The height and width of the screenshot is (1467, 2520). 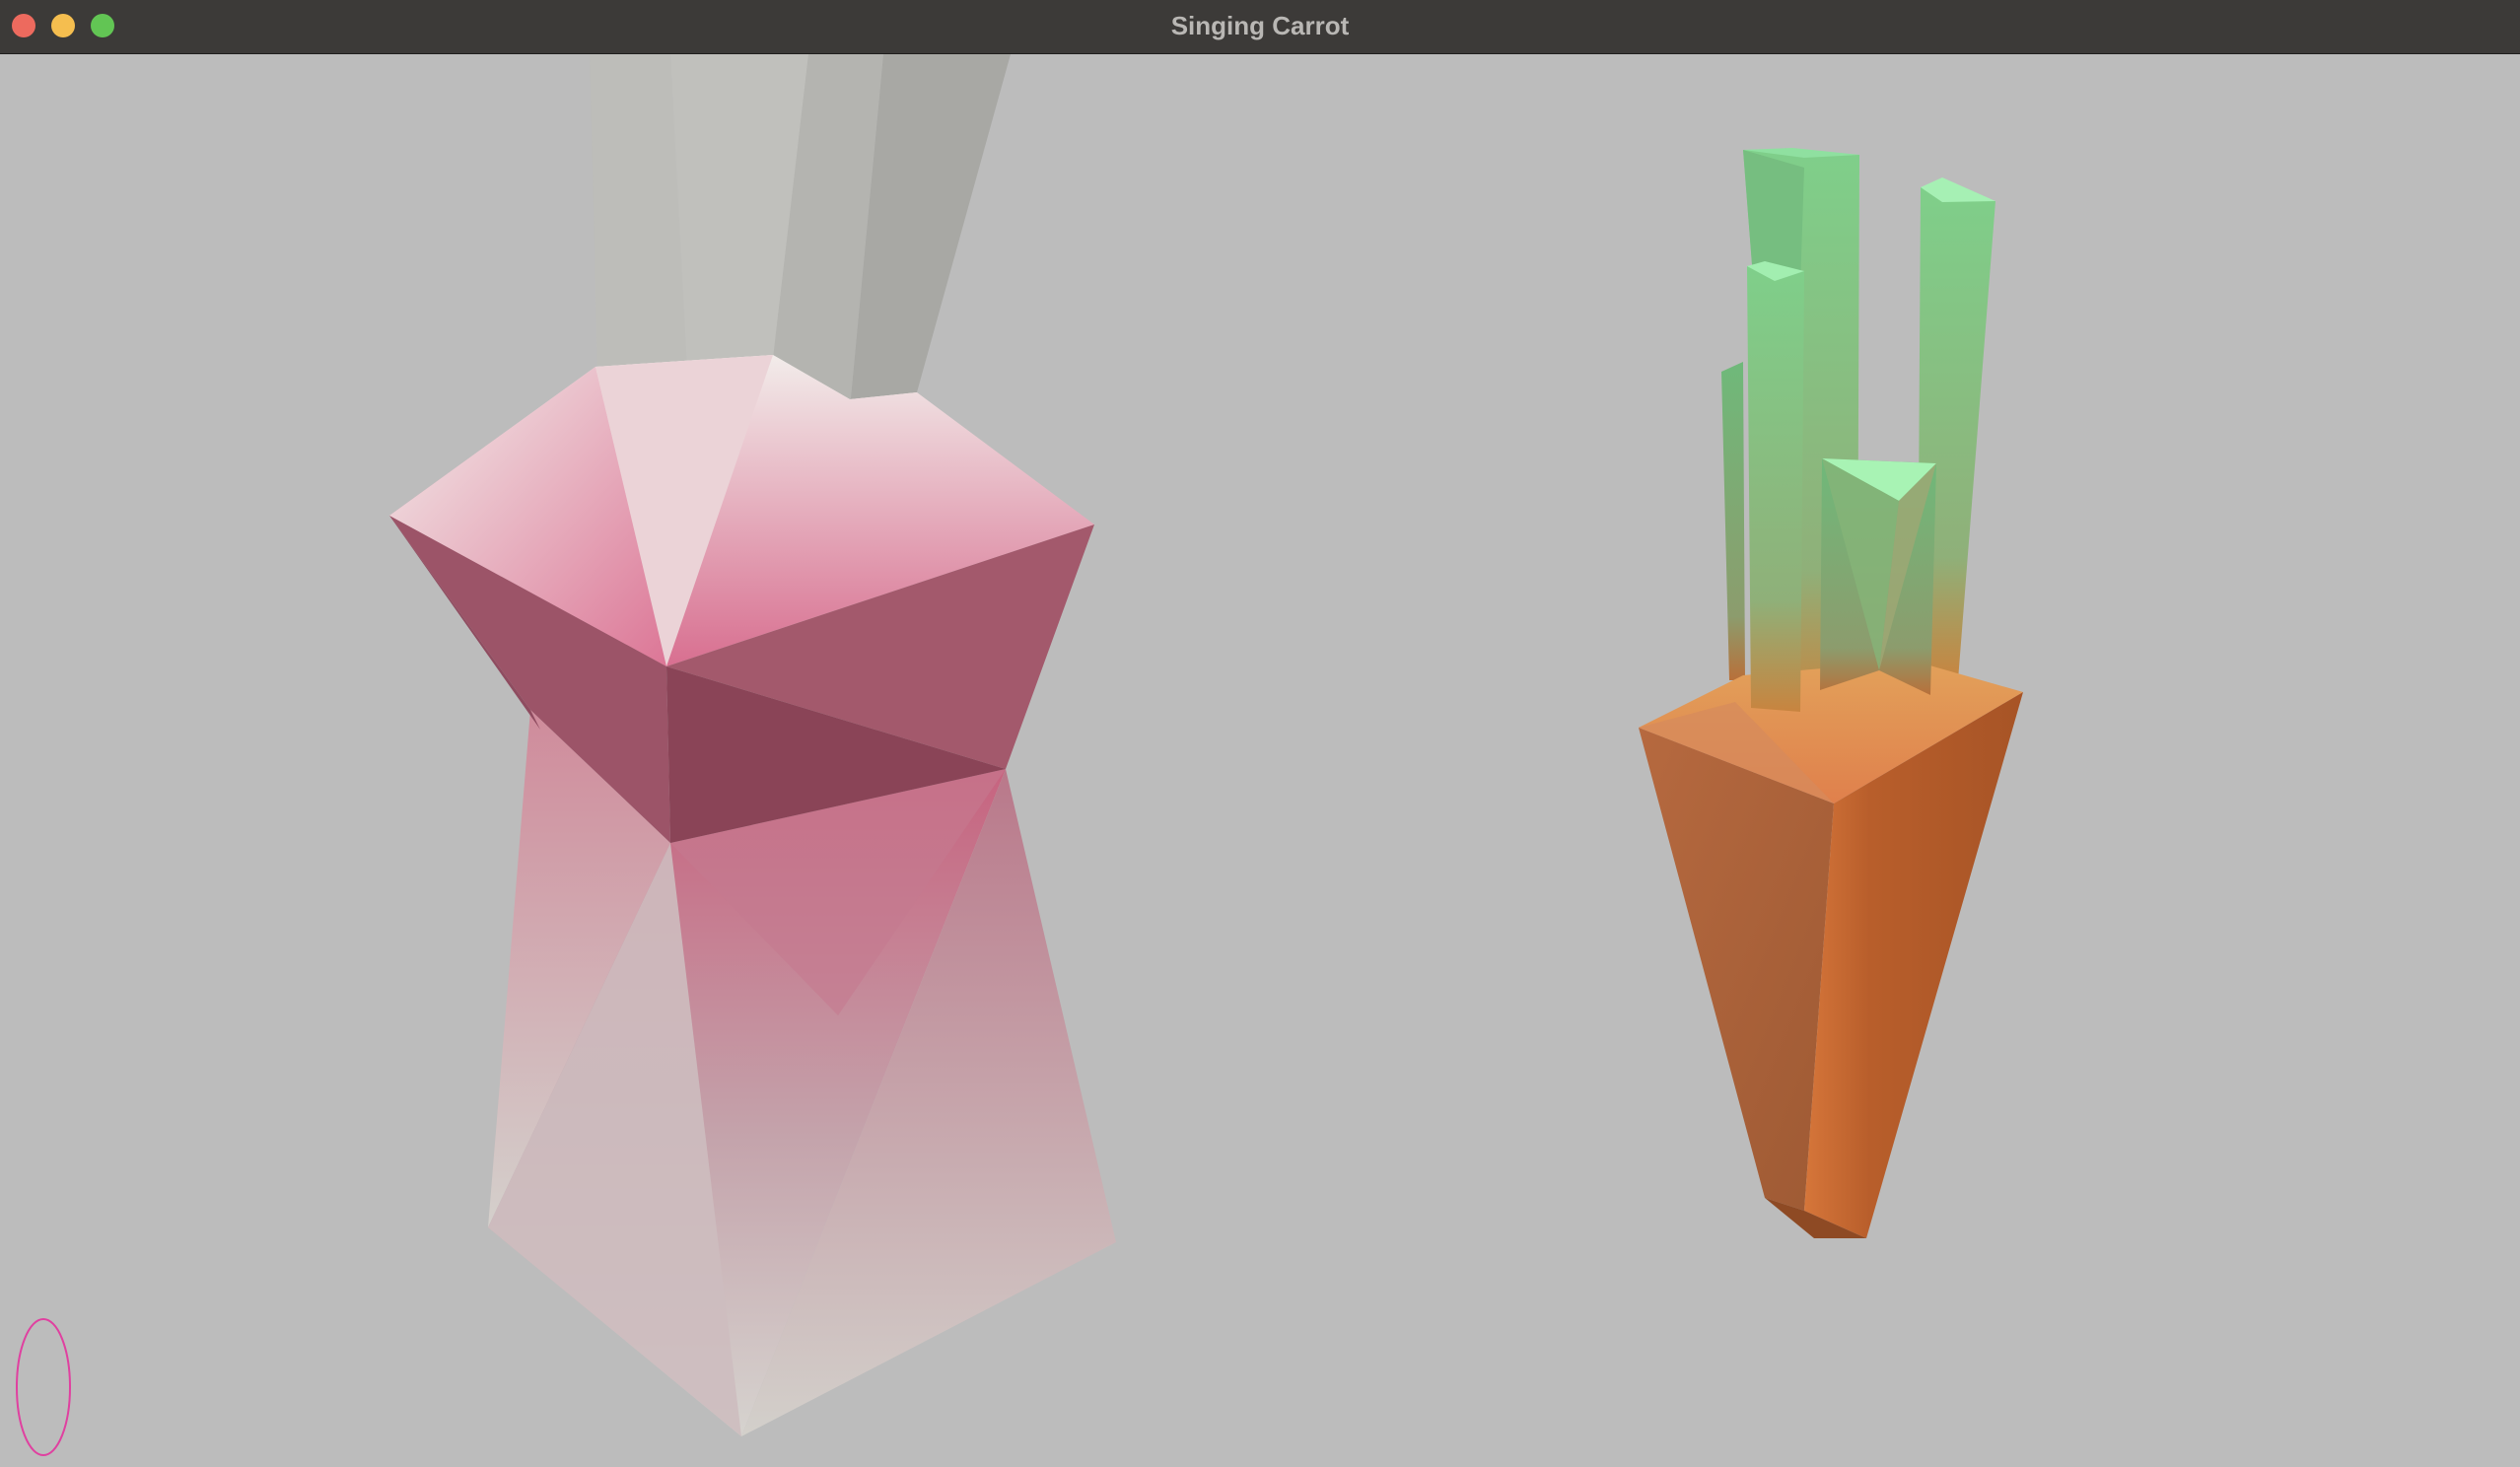 What do you see at coordinates (1831, 693) in the screenshot?
I see `carrot-model` at bounding box center [1831, 693].